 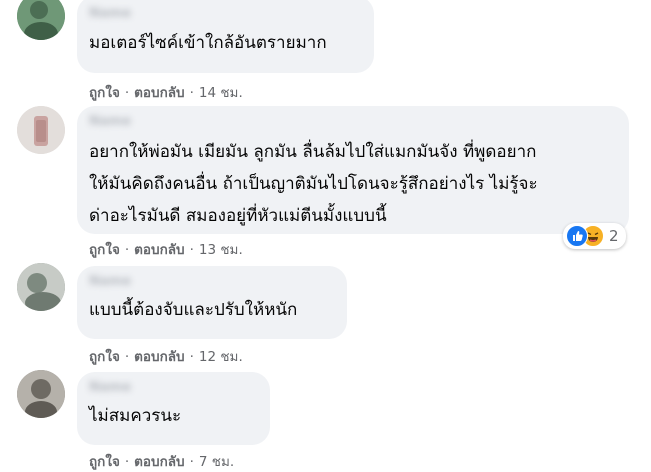 I want to click on comment-actions: ถูกใจ · ตอบกลับ · 14 ชม., so click(x=166, y=92).